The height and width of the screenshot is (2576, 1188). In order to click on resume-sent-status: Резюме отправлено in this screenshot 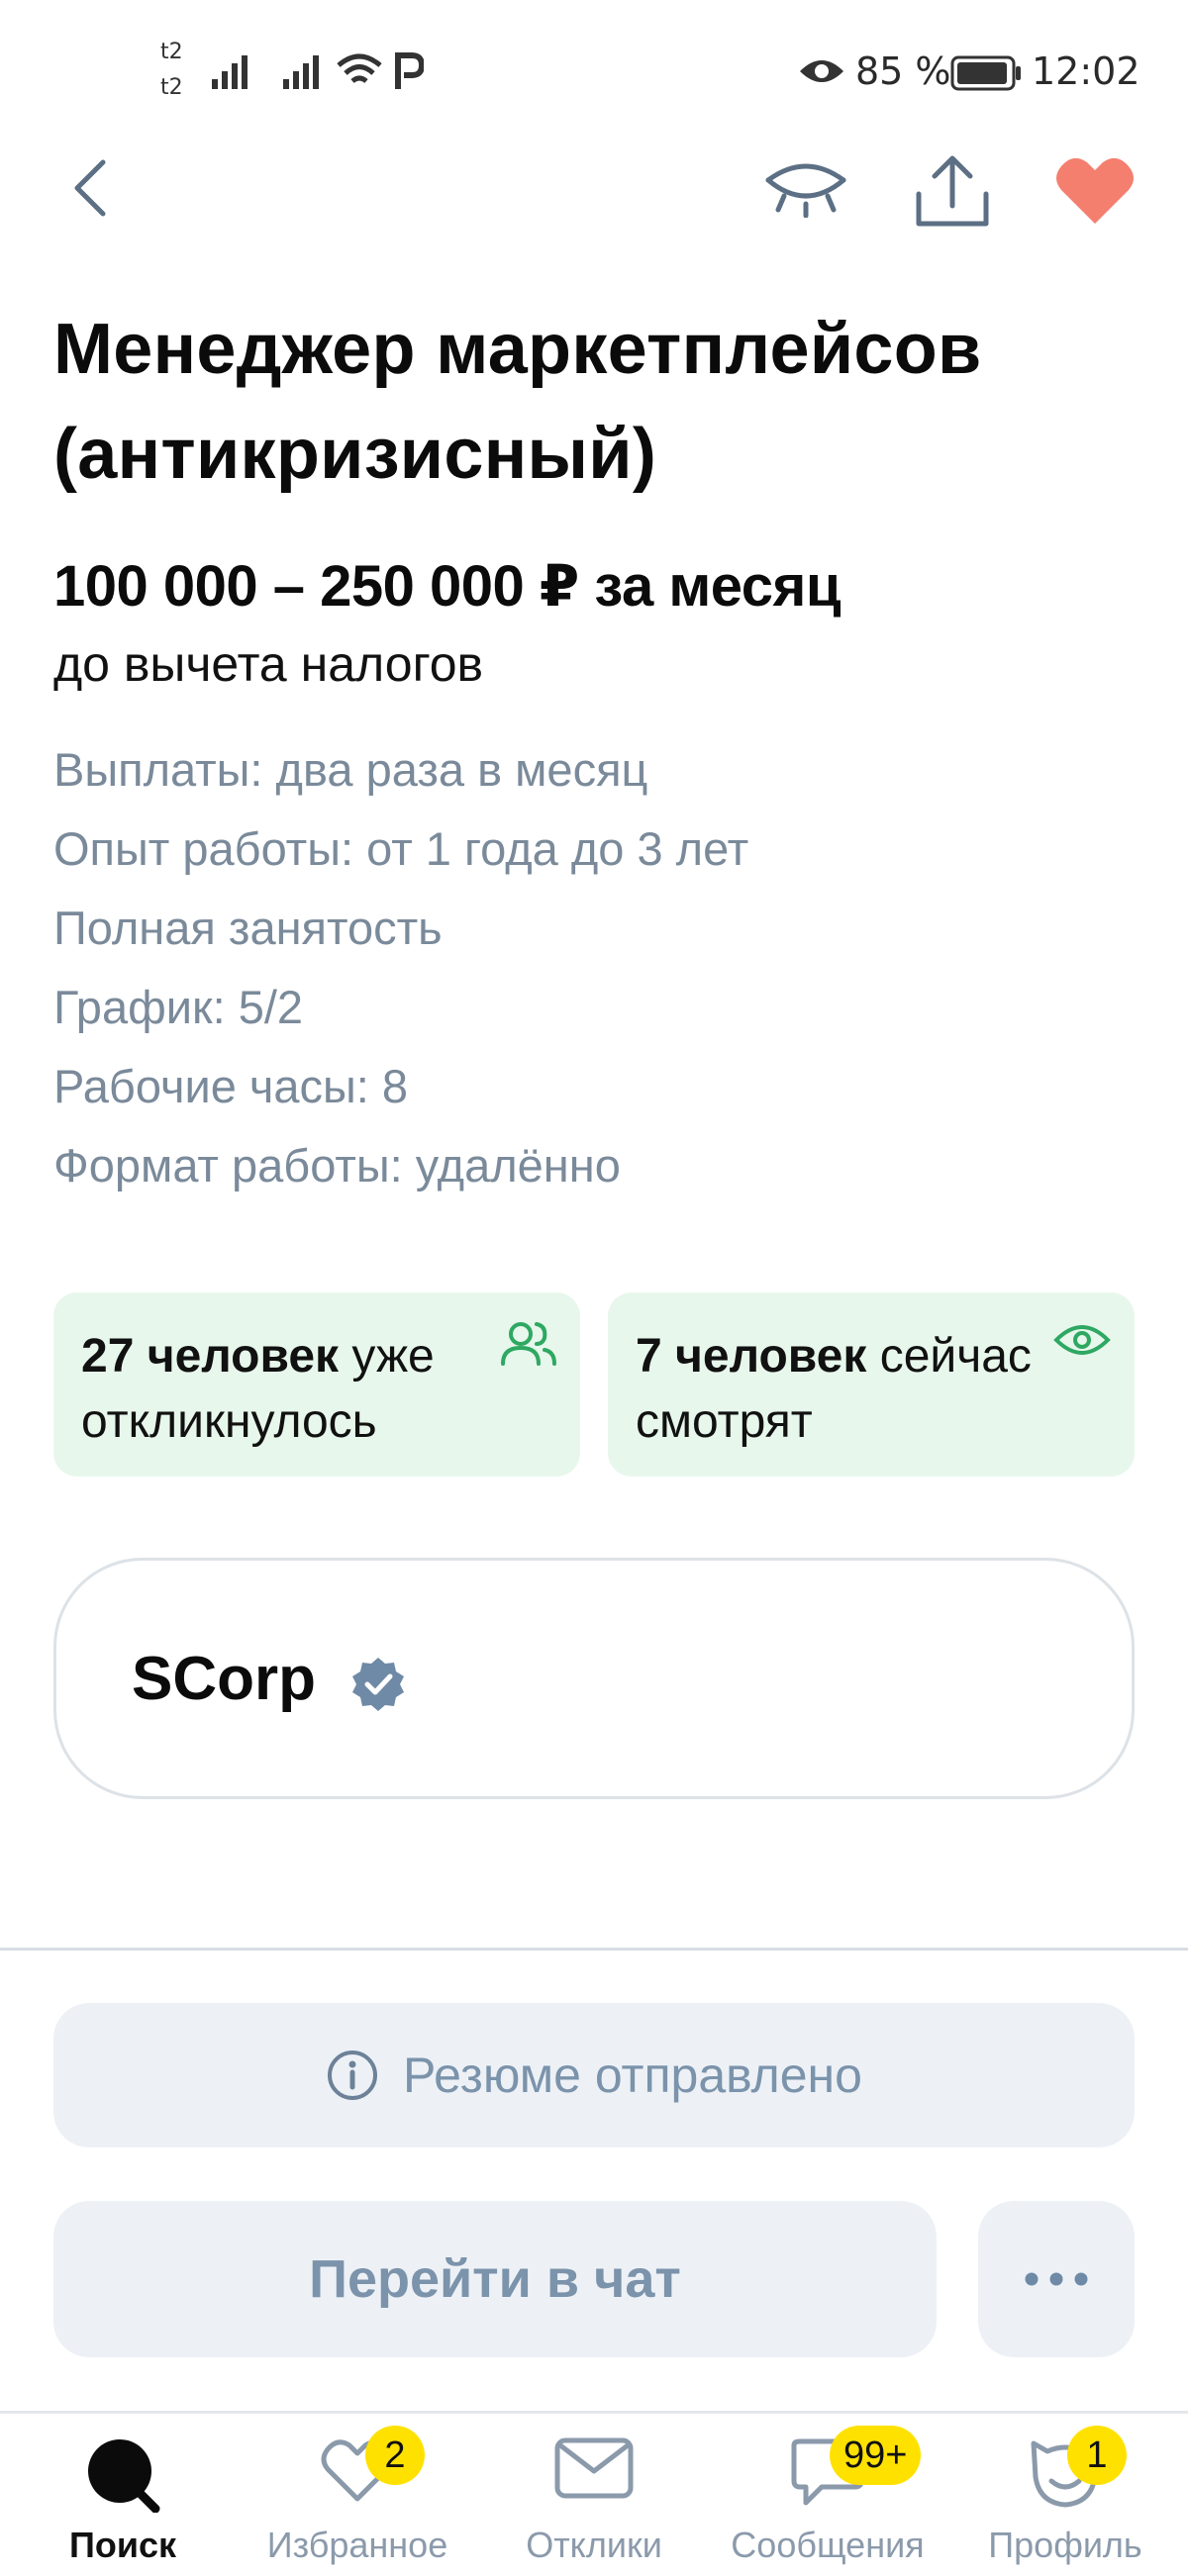, I will do `click(594, 2075)`.